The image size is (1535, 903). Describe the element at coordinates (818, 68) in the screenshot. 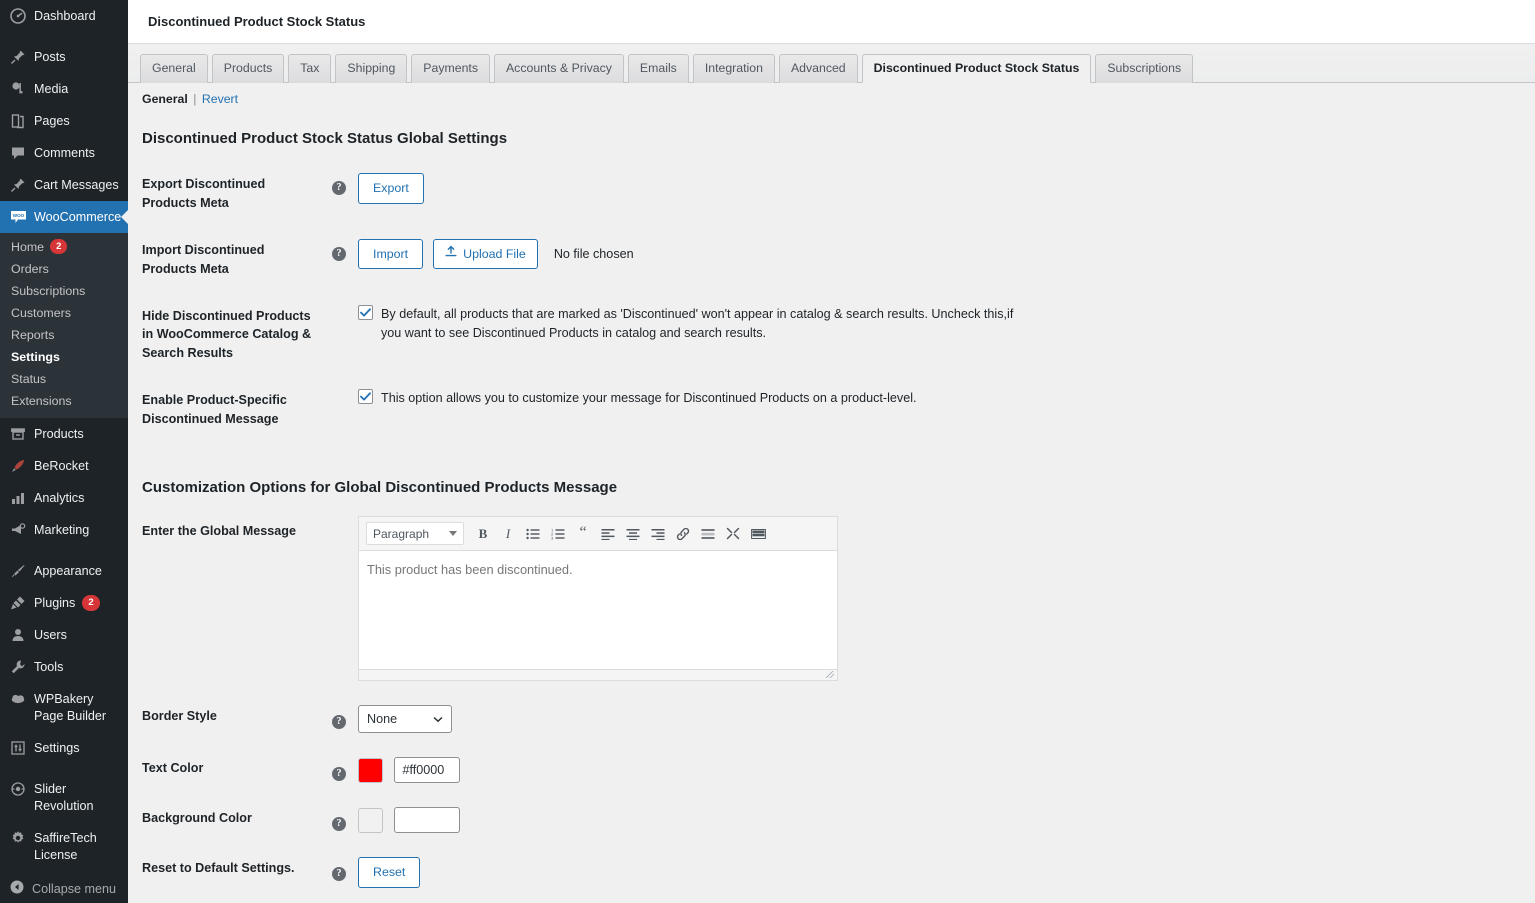

I see `tab-advanced: Advanced` at that location.